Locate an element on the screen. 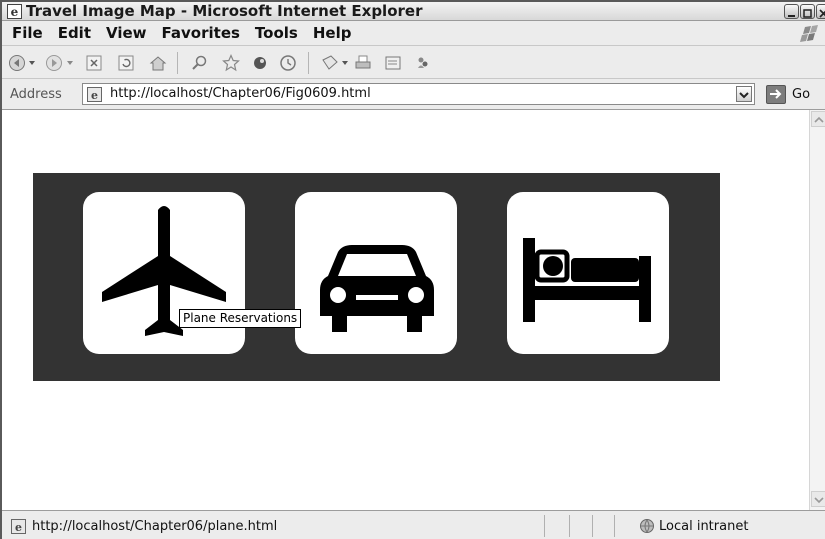 Image resolution: width=825 pixels, height=539 pixels. menu-view: View is located at coordinates (131, 33).